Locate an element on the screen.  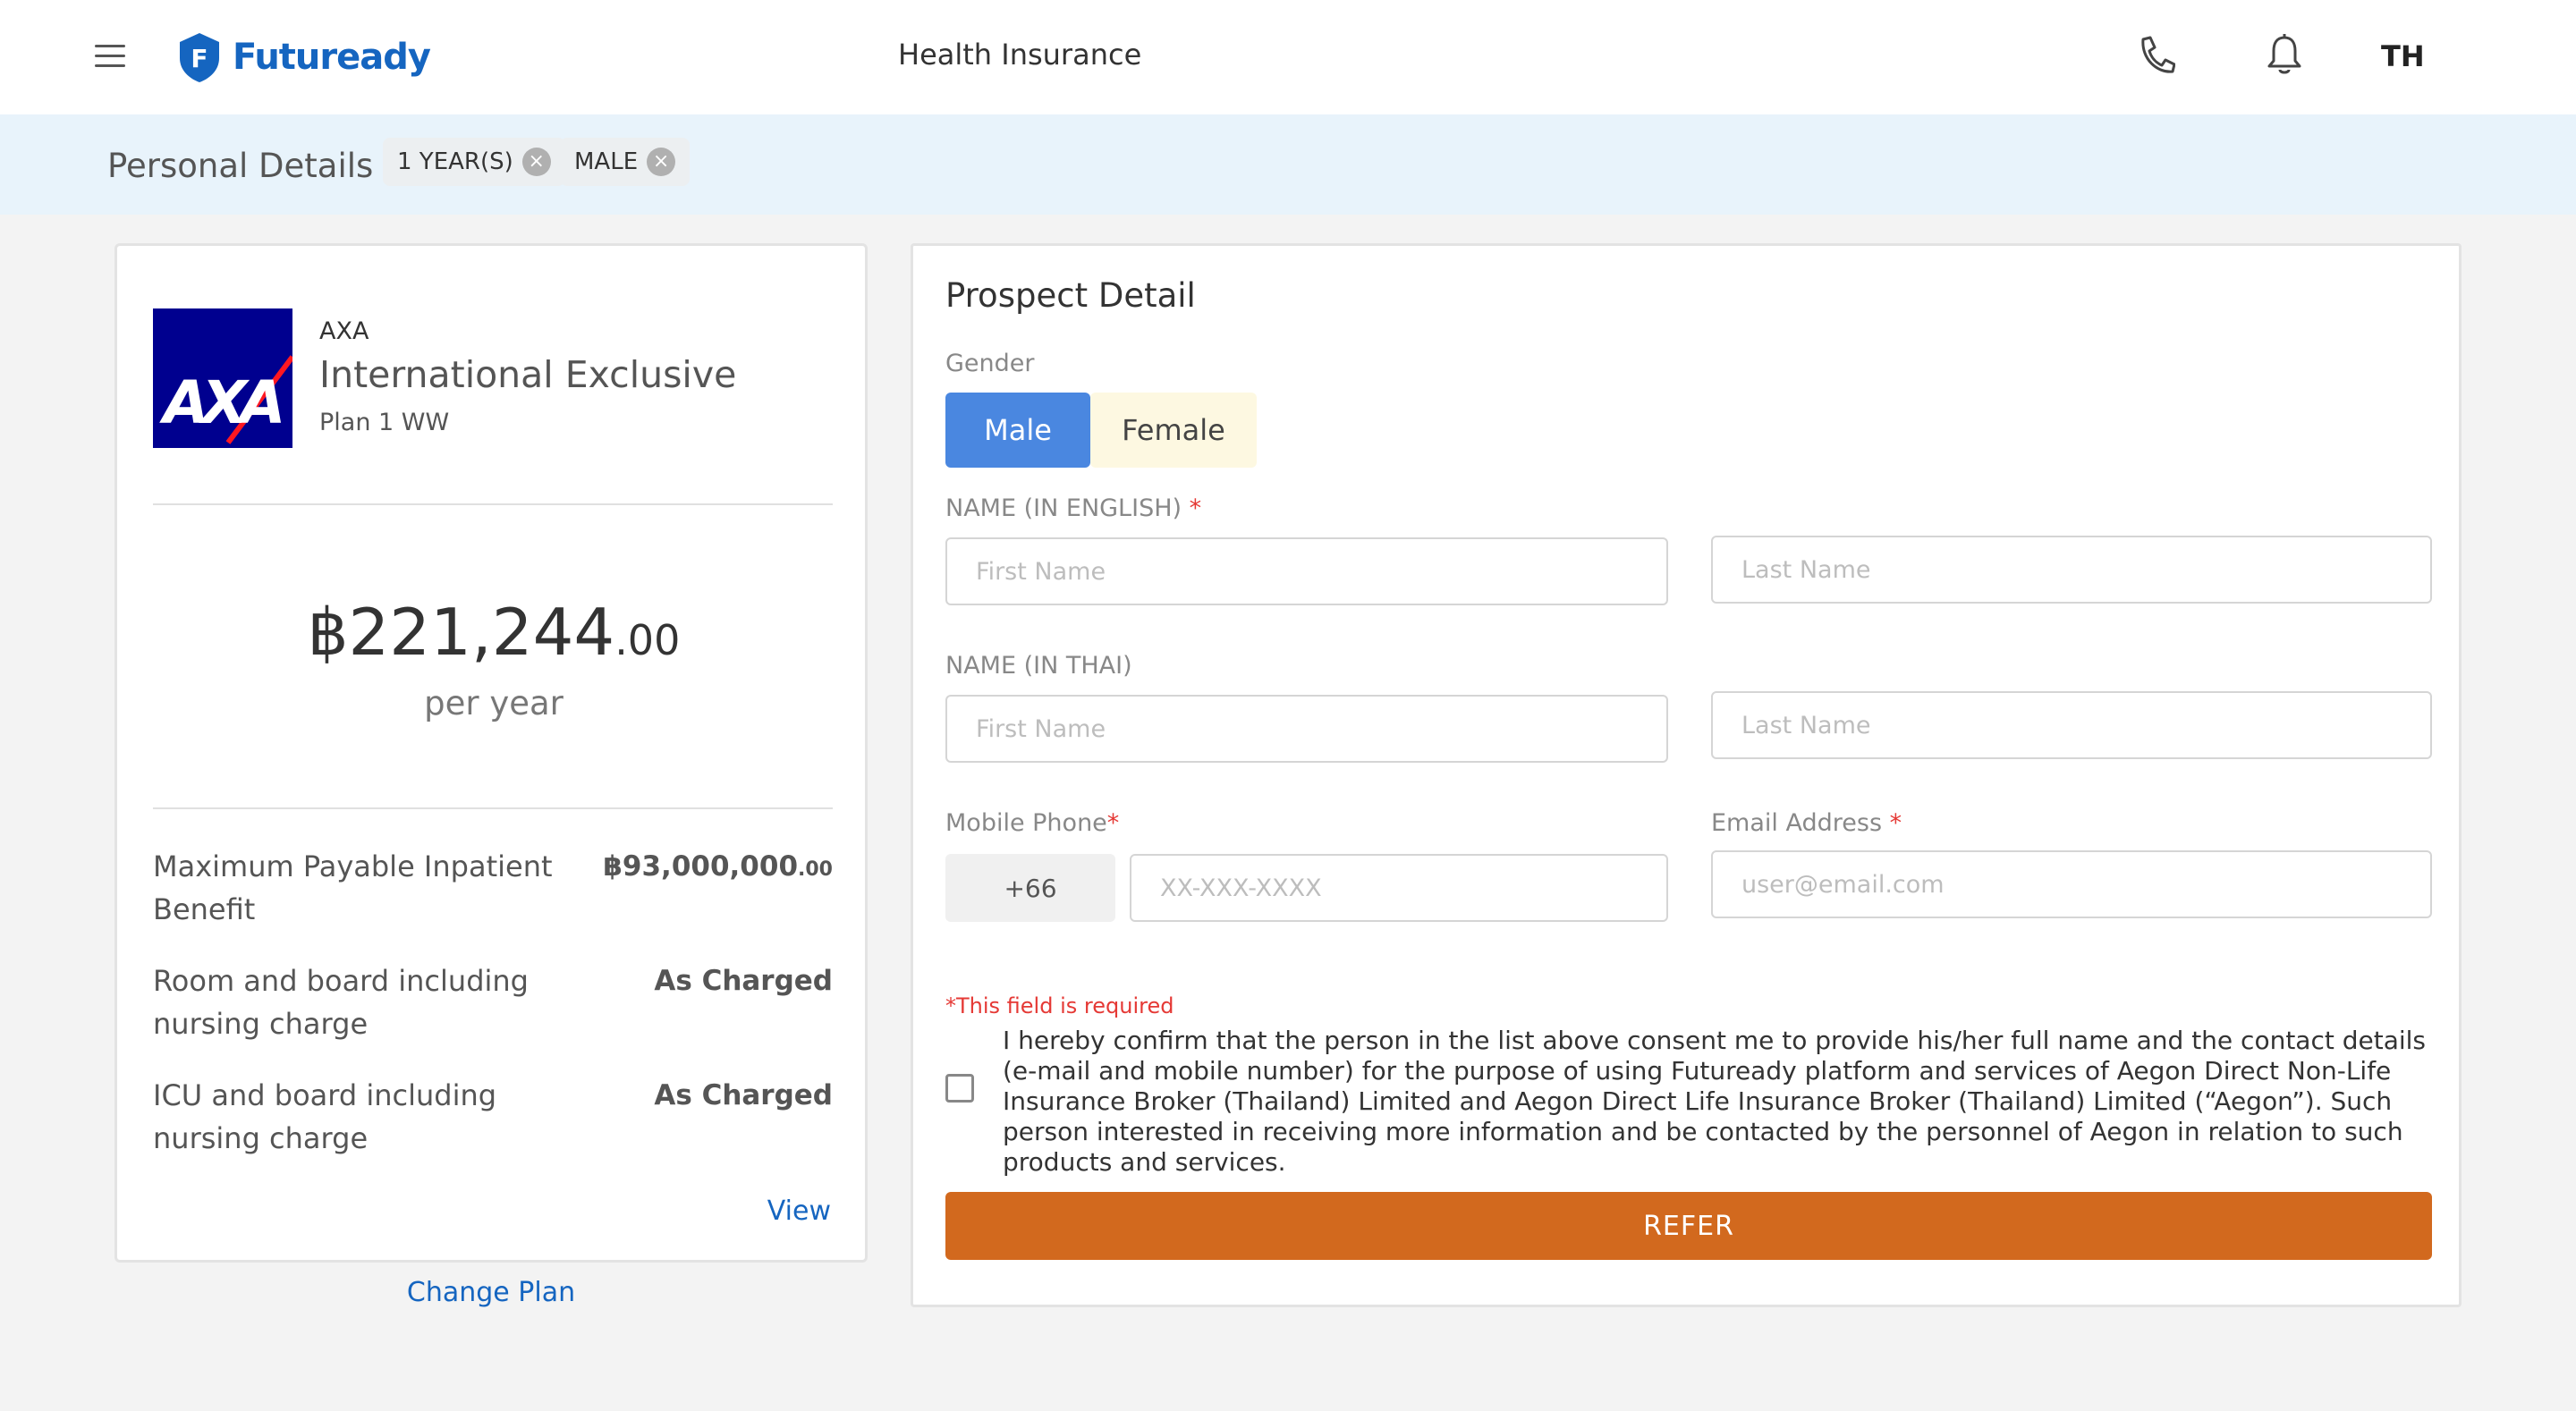
first-name-th-input is located at coordinates (1306, 729).